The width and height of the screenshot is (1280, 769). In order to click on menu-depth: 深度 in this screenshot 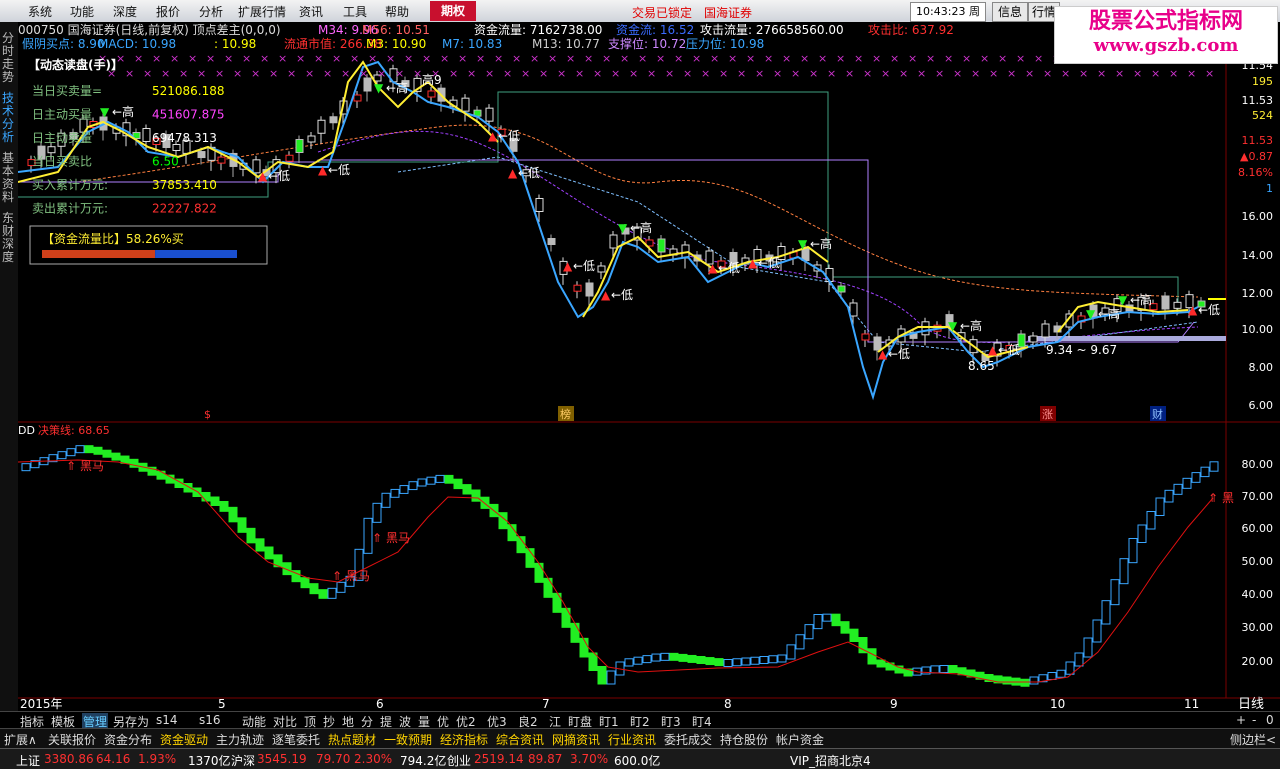, I will do `click(125, 11)`.